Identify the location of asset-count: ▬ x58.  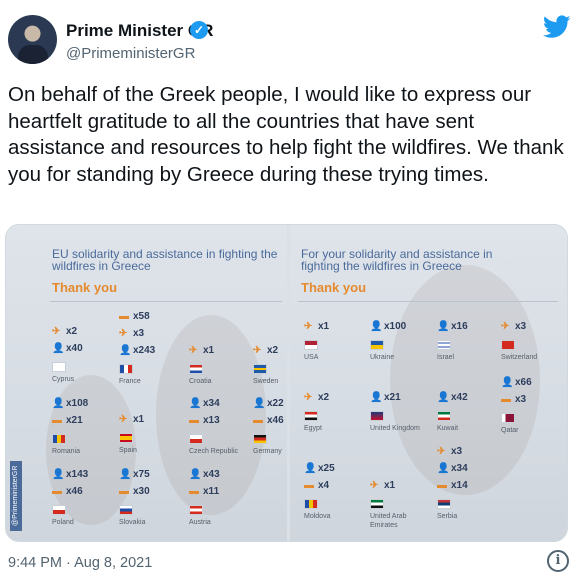
(152, 318).